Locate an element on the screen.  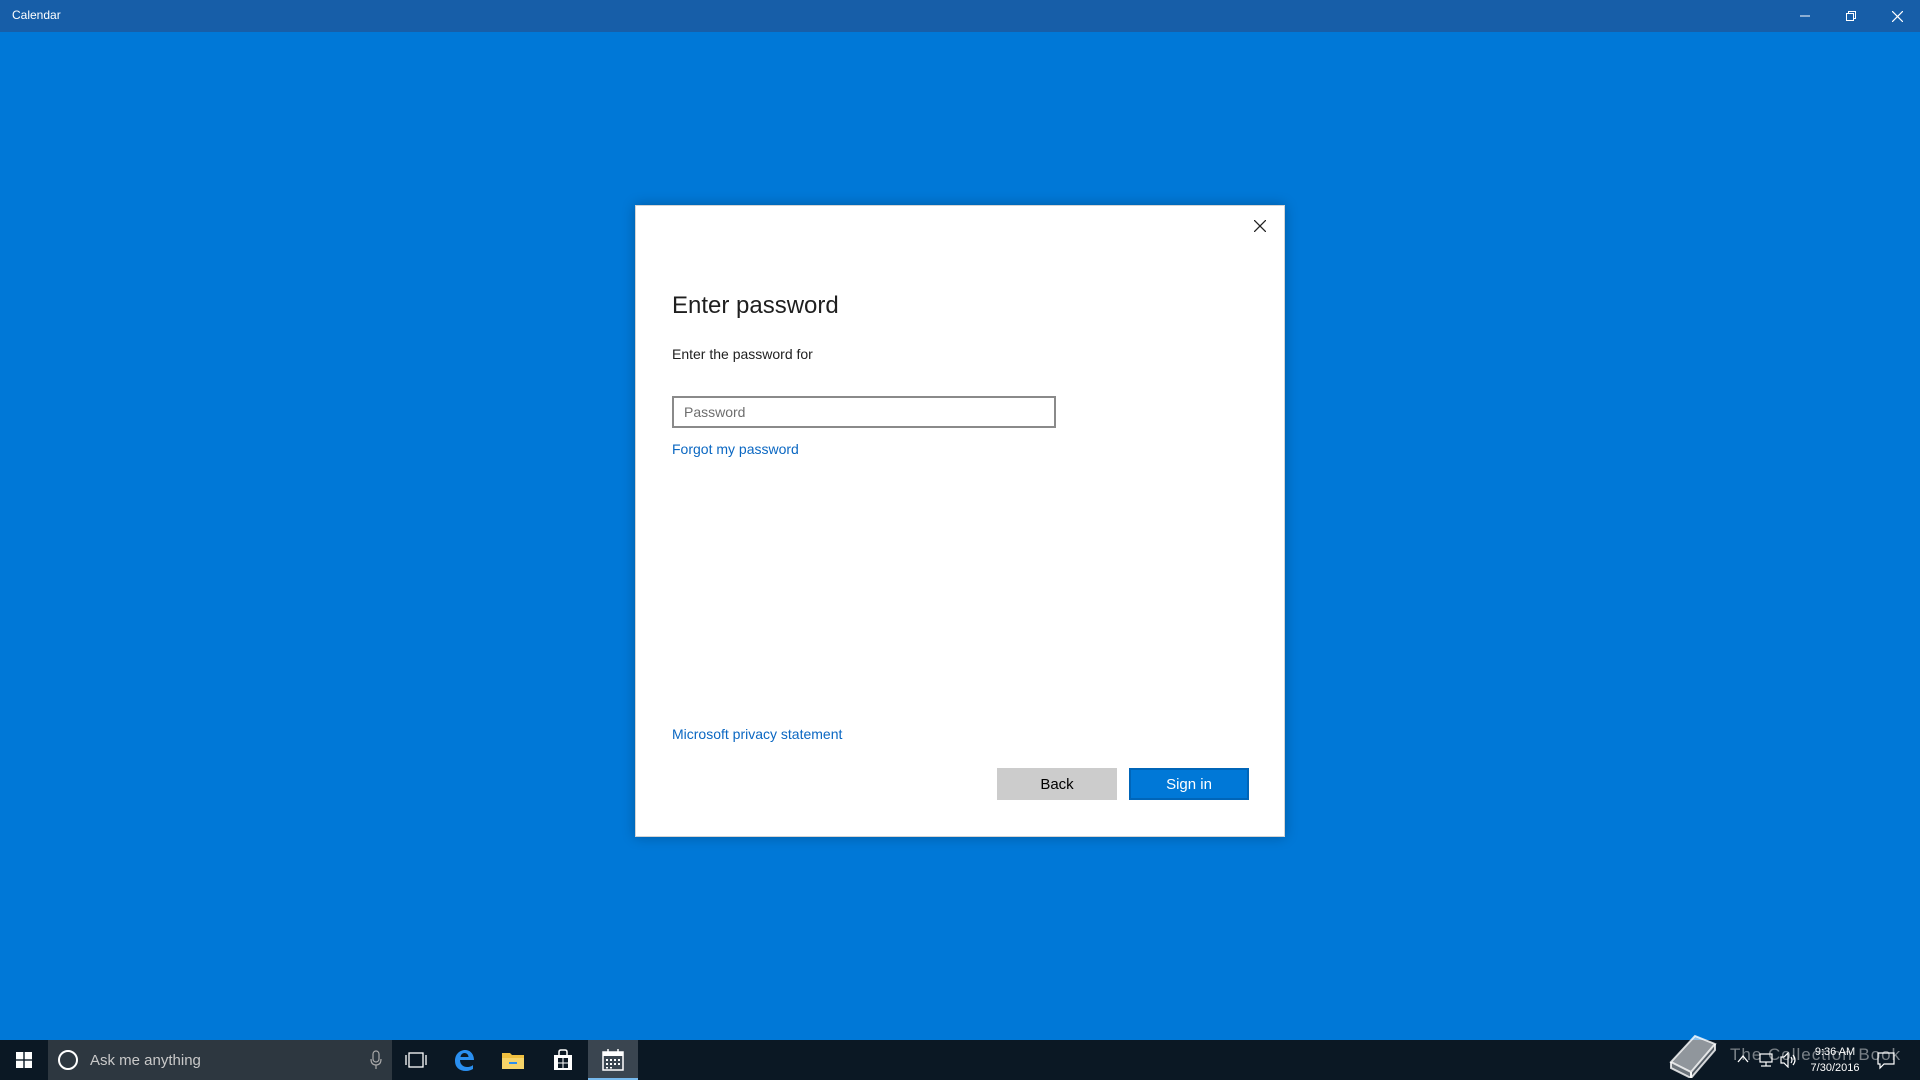
cortana-search-box: Ask me anything is located at coordinates (220, 1060).